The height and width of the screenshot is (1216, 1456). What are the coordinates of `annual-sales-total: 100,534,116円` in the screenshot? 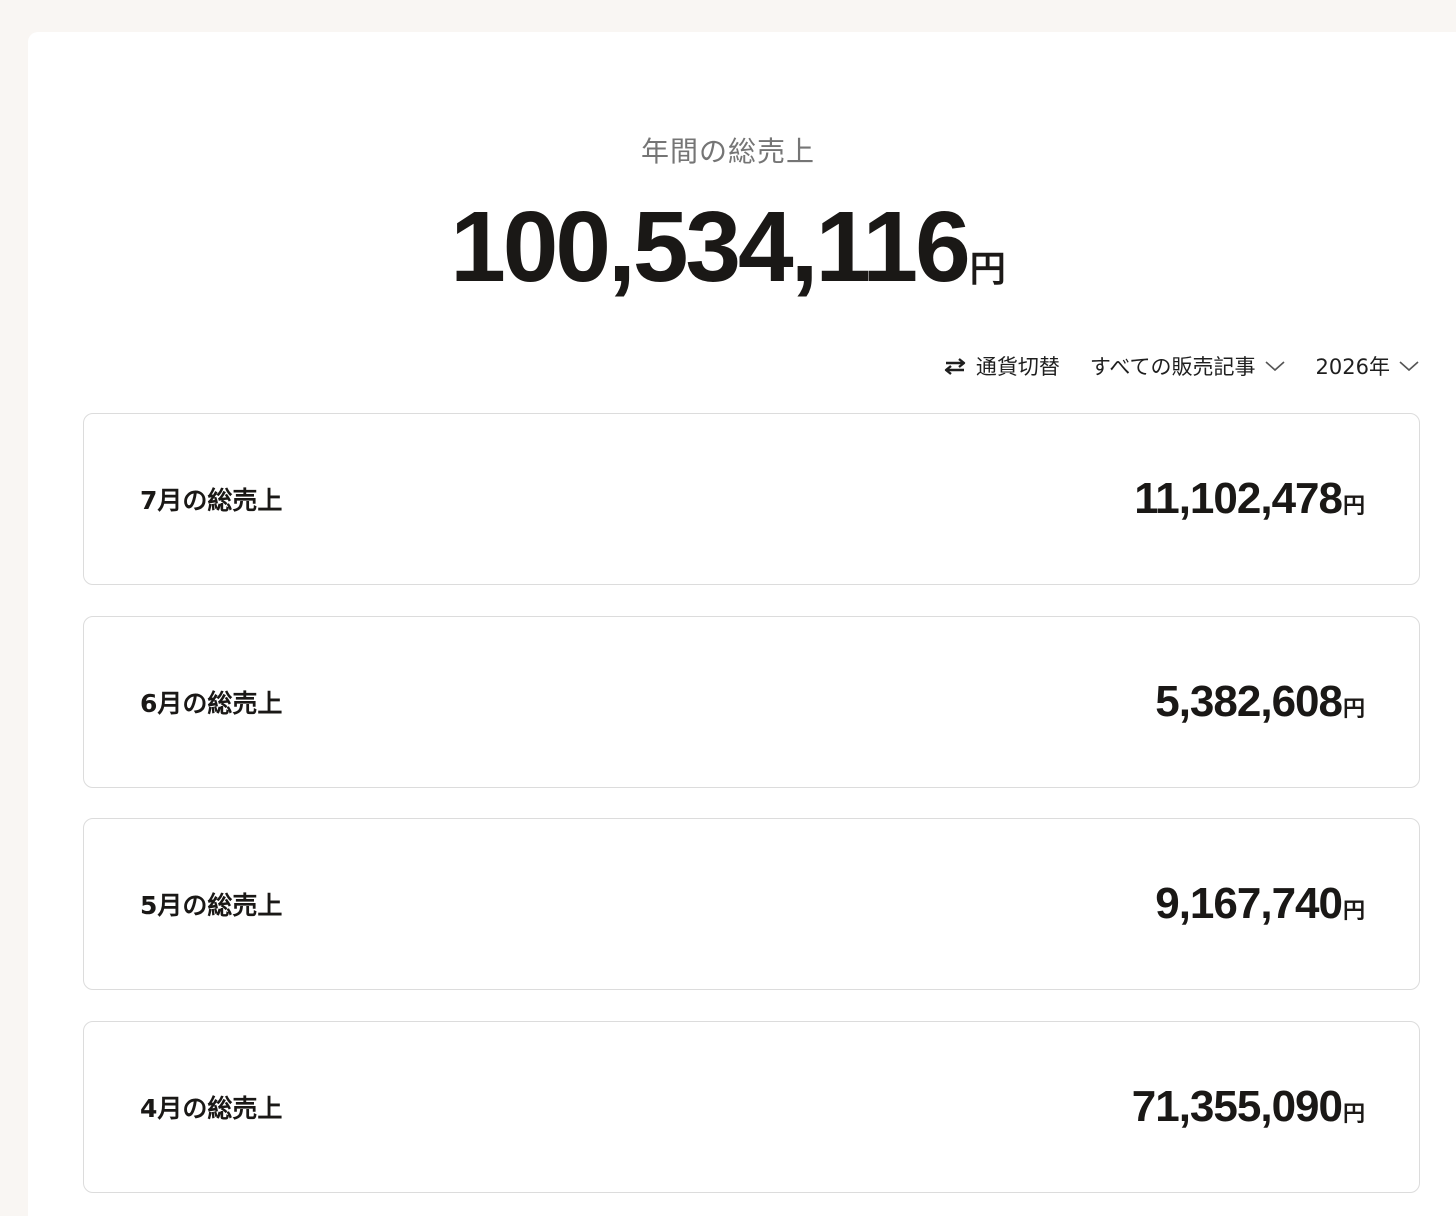 It's located at (728, 247).